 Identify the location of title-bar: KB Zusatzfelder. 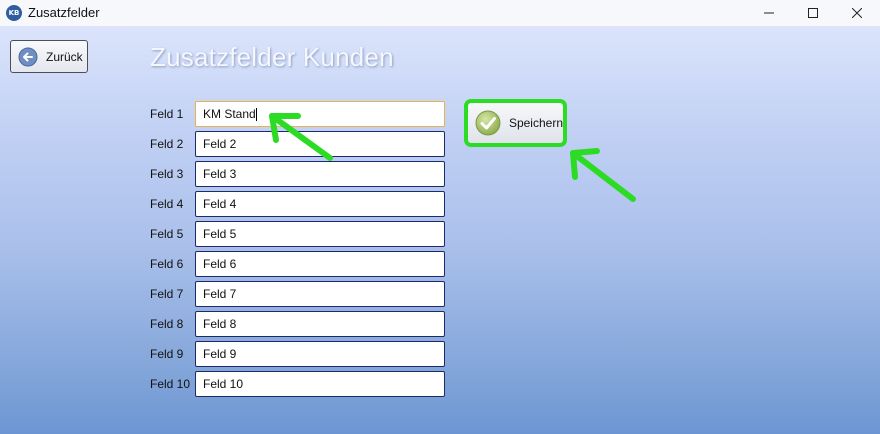
(440, 13).